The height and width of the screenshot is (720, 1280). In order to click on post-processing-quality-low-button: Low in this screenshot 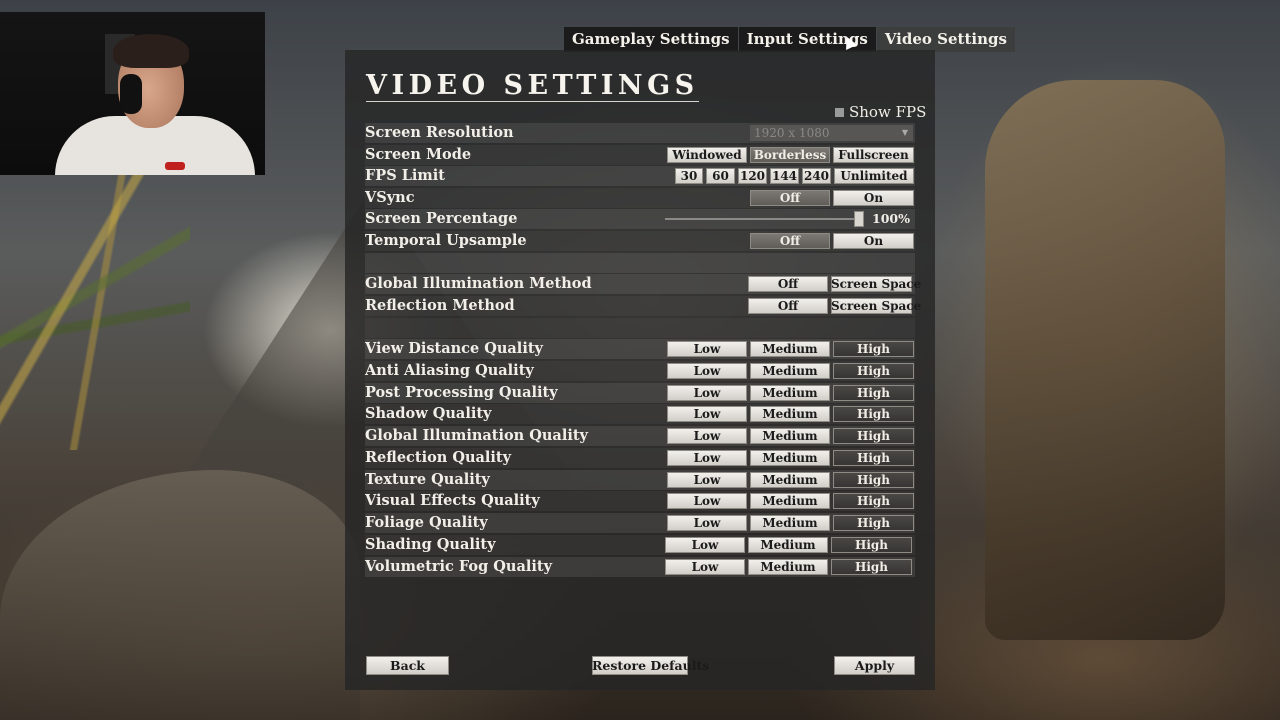, I will do `click(707, 393)`.